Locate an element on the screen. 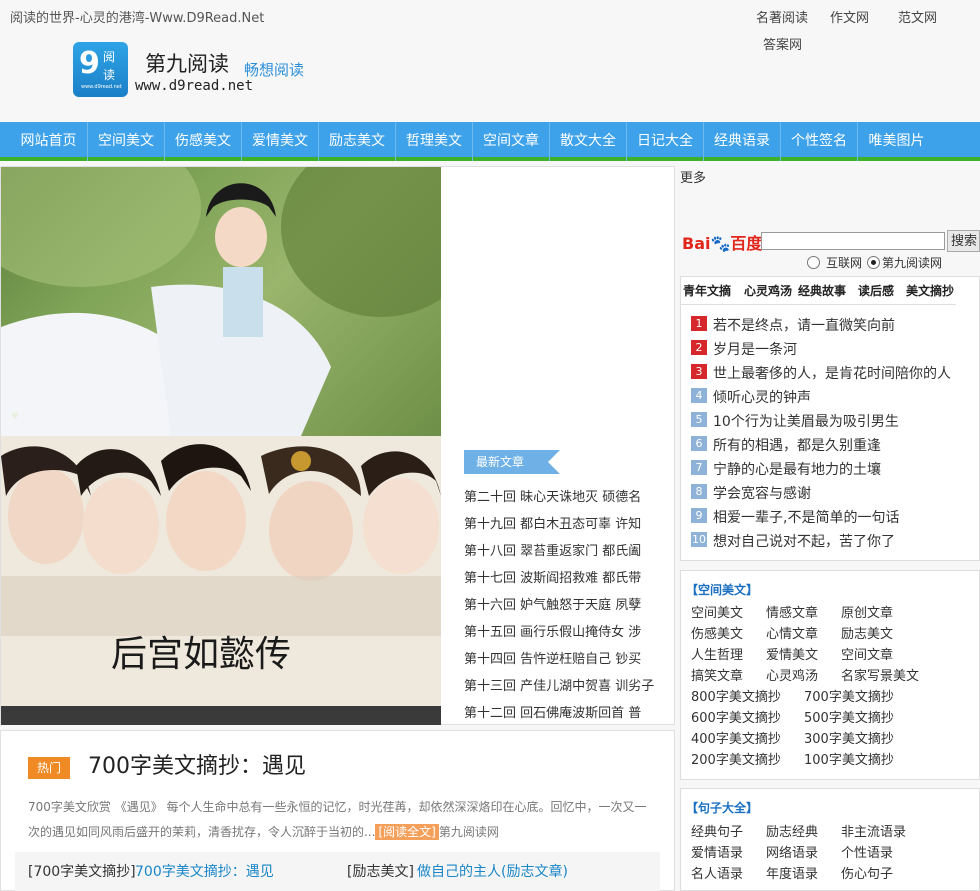 The width and height of the screenshot is (980, 891). latest-item: 第十三回 产佳儿湖中贺喜 训劣子 is located at coordinates (567, 684).